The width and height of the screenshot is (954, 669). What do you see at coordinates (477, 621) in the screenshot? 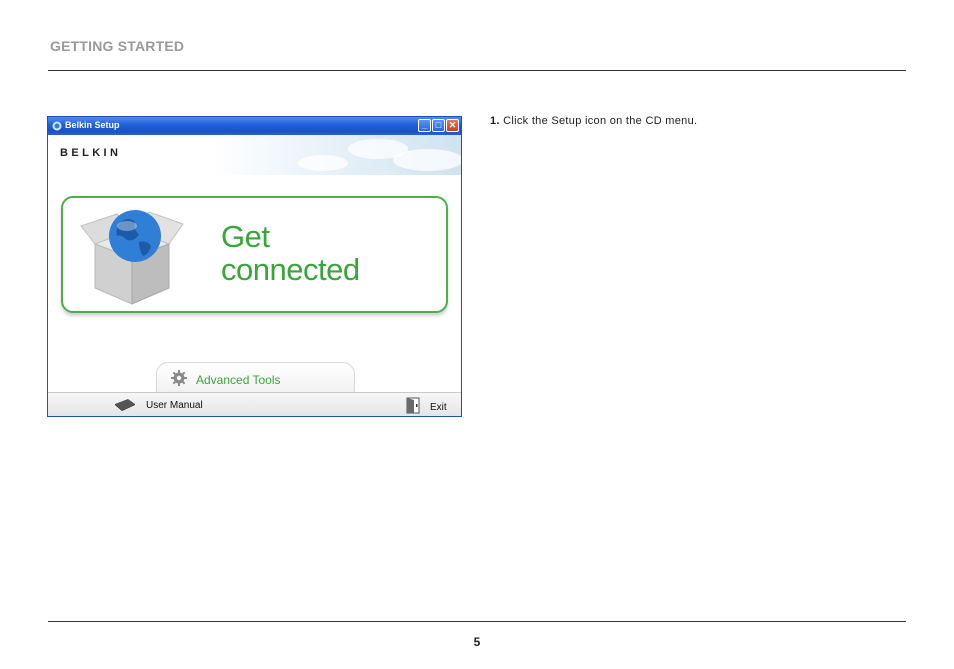
I see `footer-divider` at bounding box center [477, 621].